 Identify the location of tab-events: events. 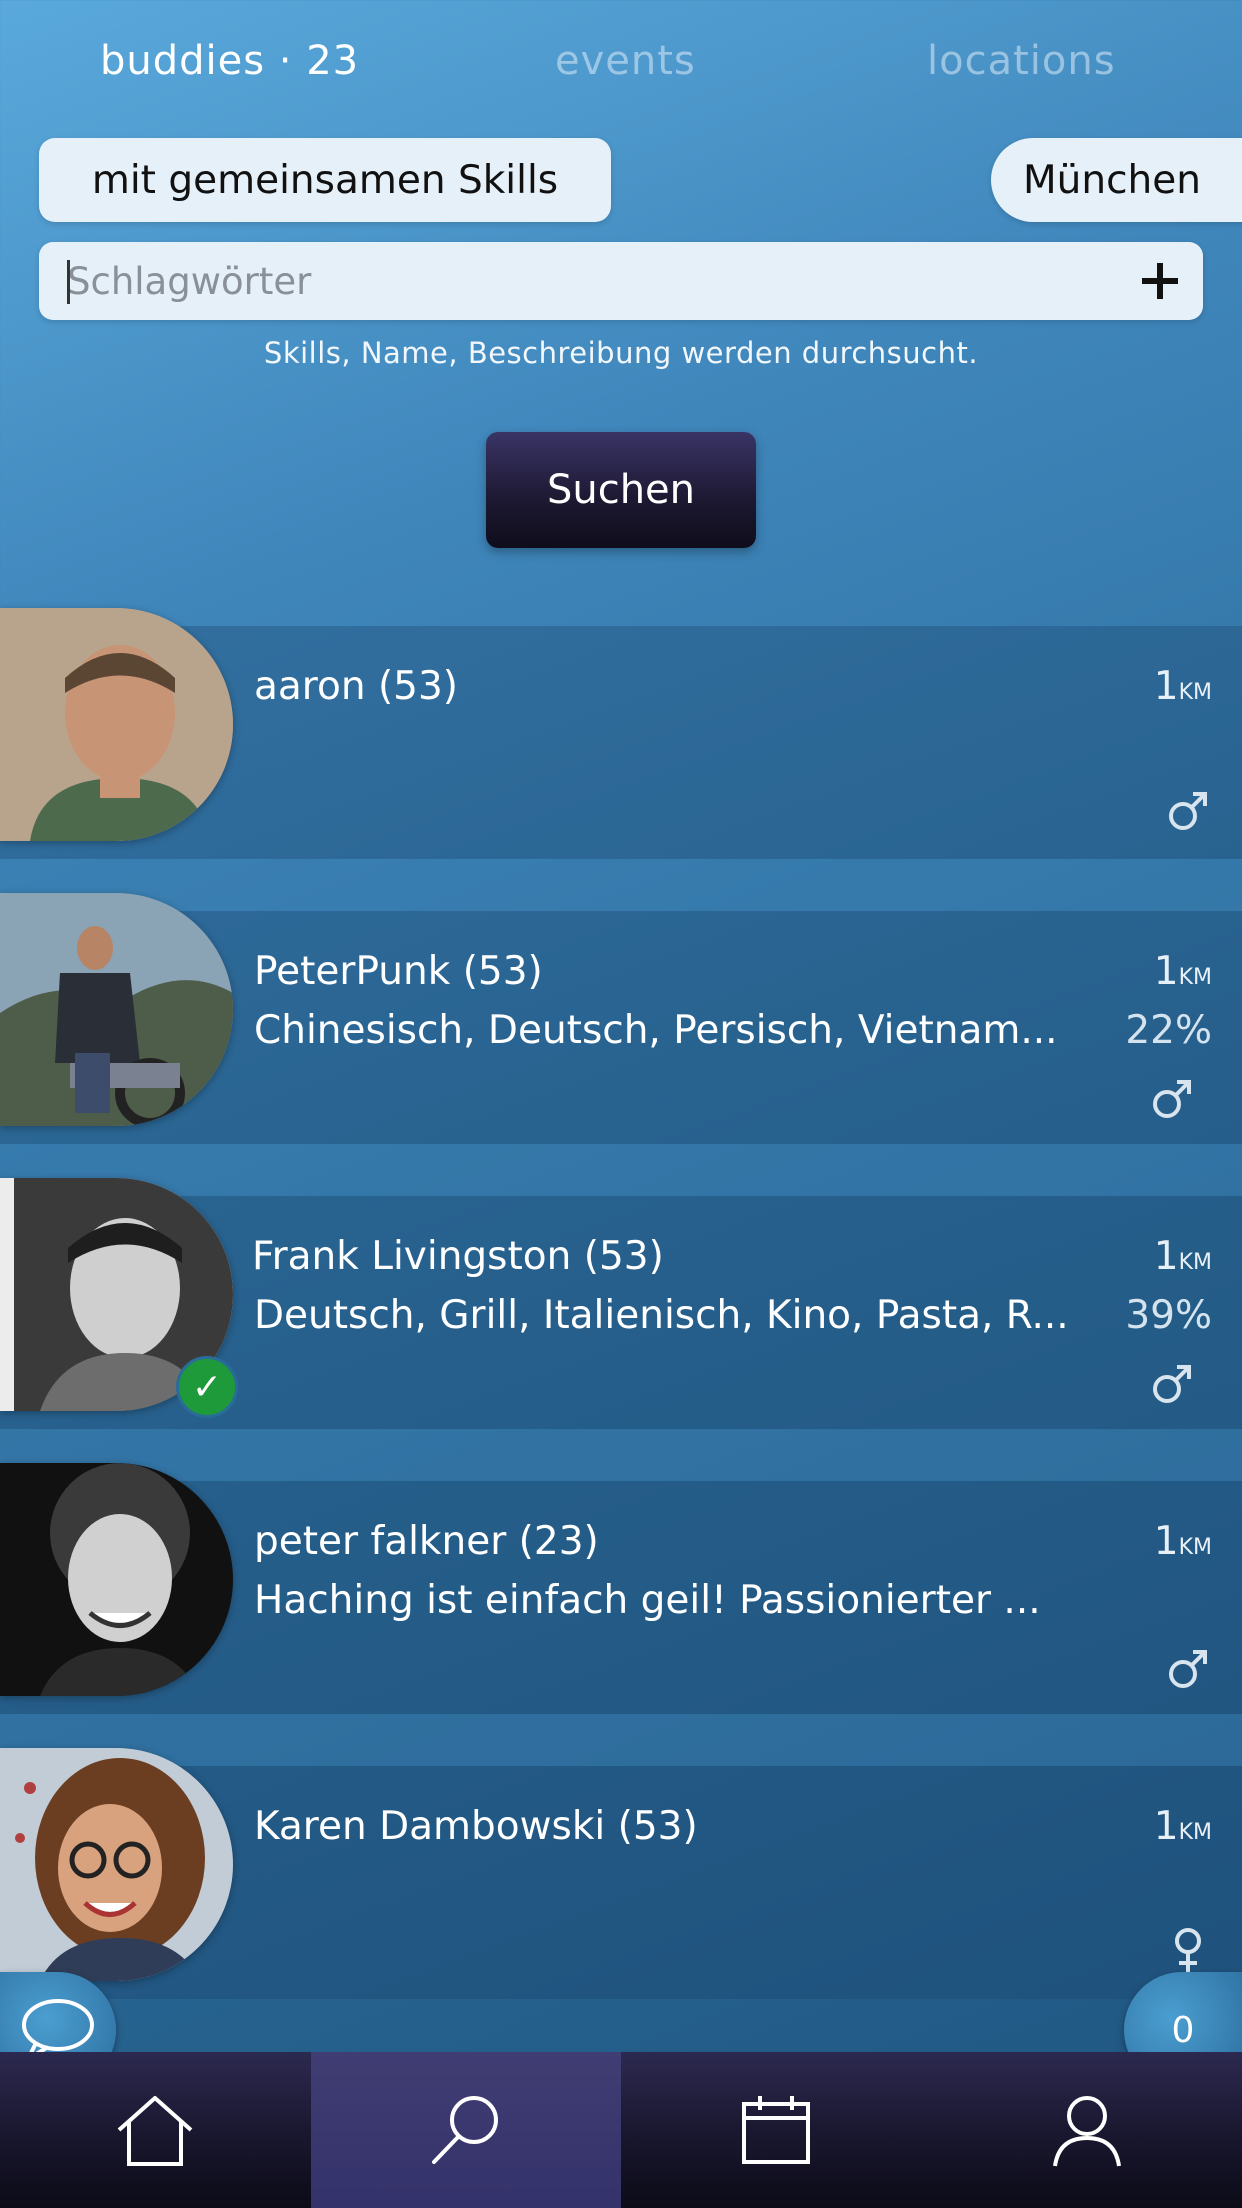
(625, 61).